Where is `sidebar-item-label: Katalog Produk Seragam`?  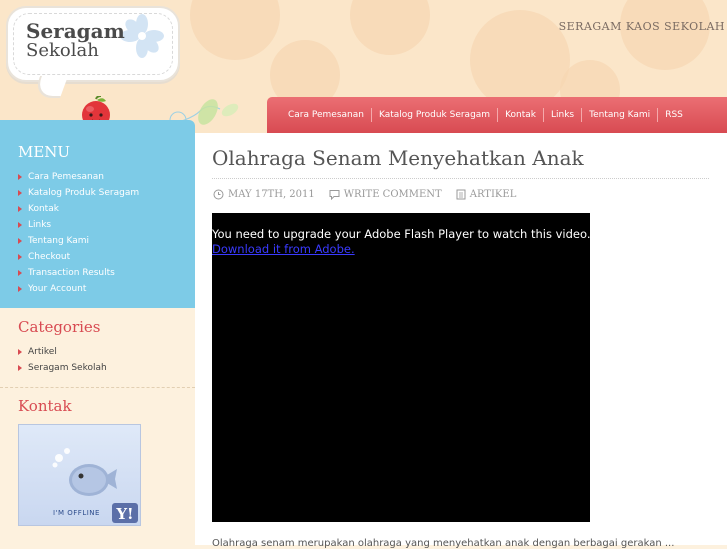 sidebar-item-label: Katalog Produk Seragam is located at coordinates (84, 193).